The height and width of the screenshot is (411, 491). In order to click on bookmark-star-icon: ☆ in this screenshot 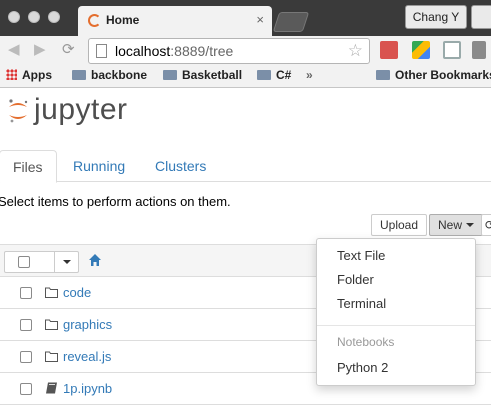, I will do `click(355, 51)`.